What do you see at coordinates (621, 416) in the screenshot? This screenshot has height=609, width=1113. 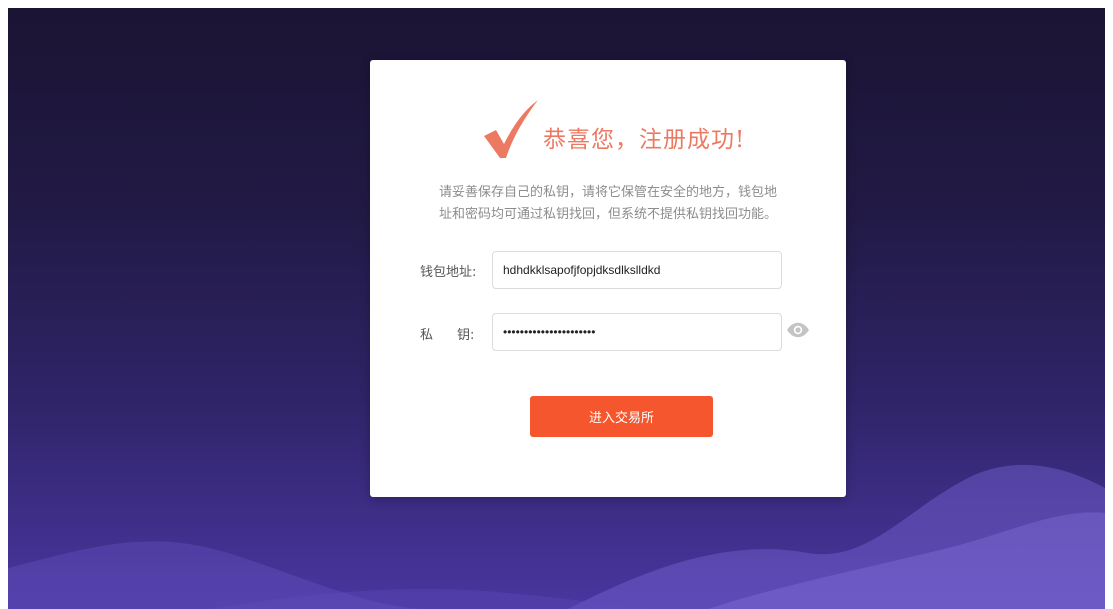 I see `enter-exchange-button: 进入交易所` at bounding box center [621, 416].